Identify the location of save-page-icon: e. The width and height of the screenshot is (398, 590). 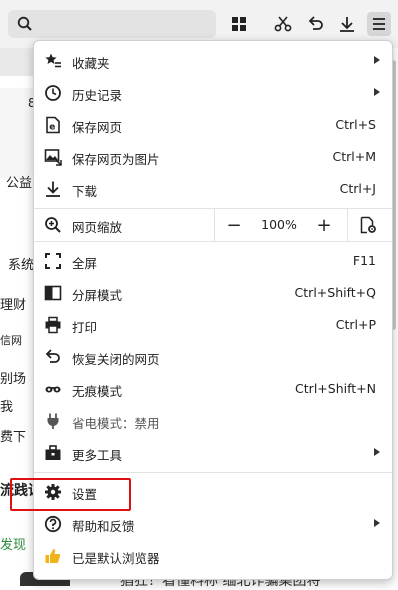
(53, 125).